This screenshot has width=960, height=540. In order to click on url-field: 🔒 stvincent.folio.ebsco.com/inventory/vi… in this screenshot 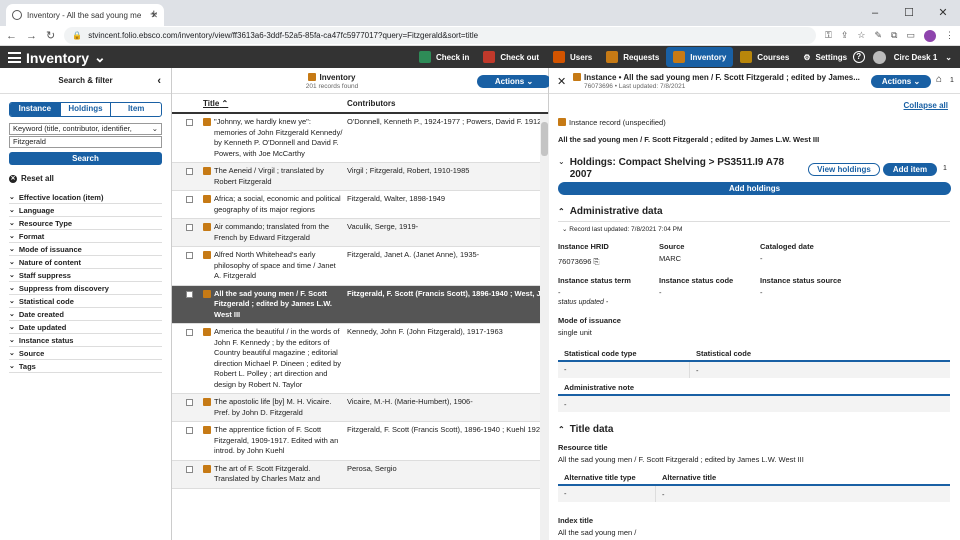, I will do `click(440, 35)`.